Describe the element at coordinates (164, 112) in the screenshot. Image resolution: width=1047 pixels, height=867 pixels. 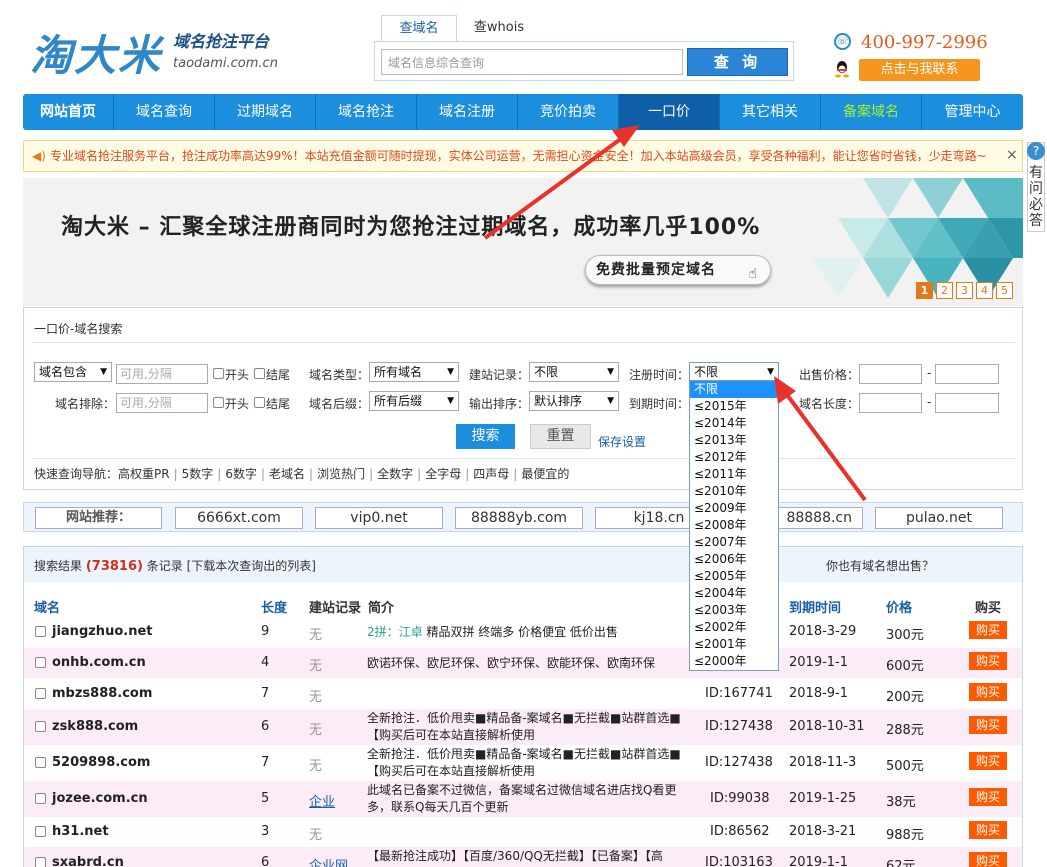
I see `nav-domain-query: 域名查询` at that location.